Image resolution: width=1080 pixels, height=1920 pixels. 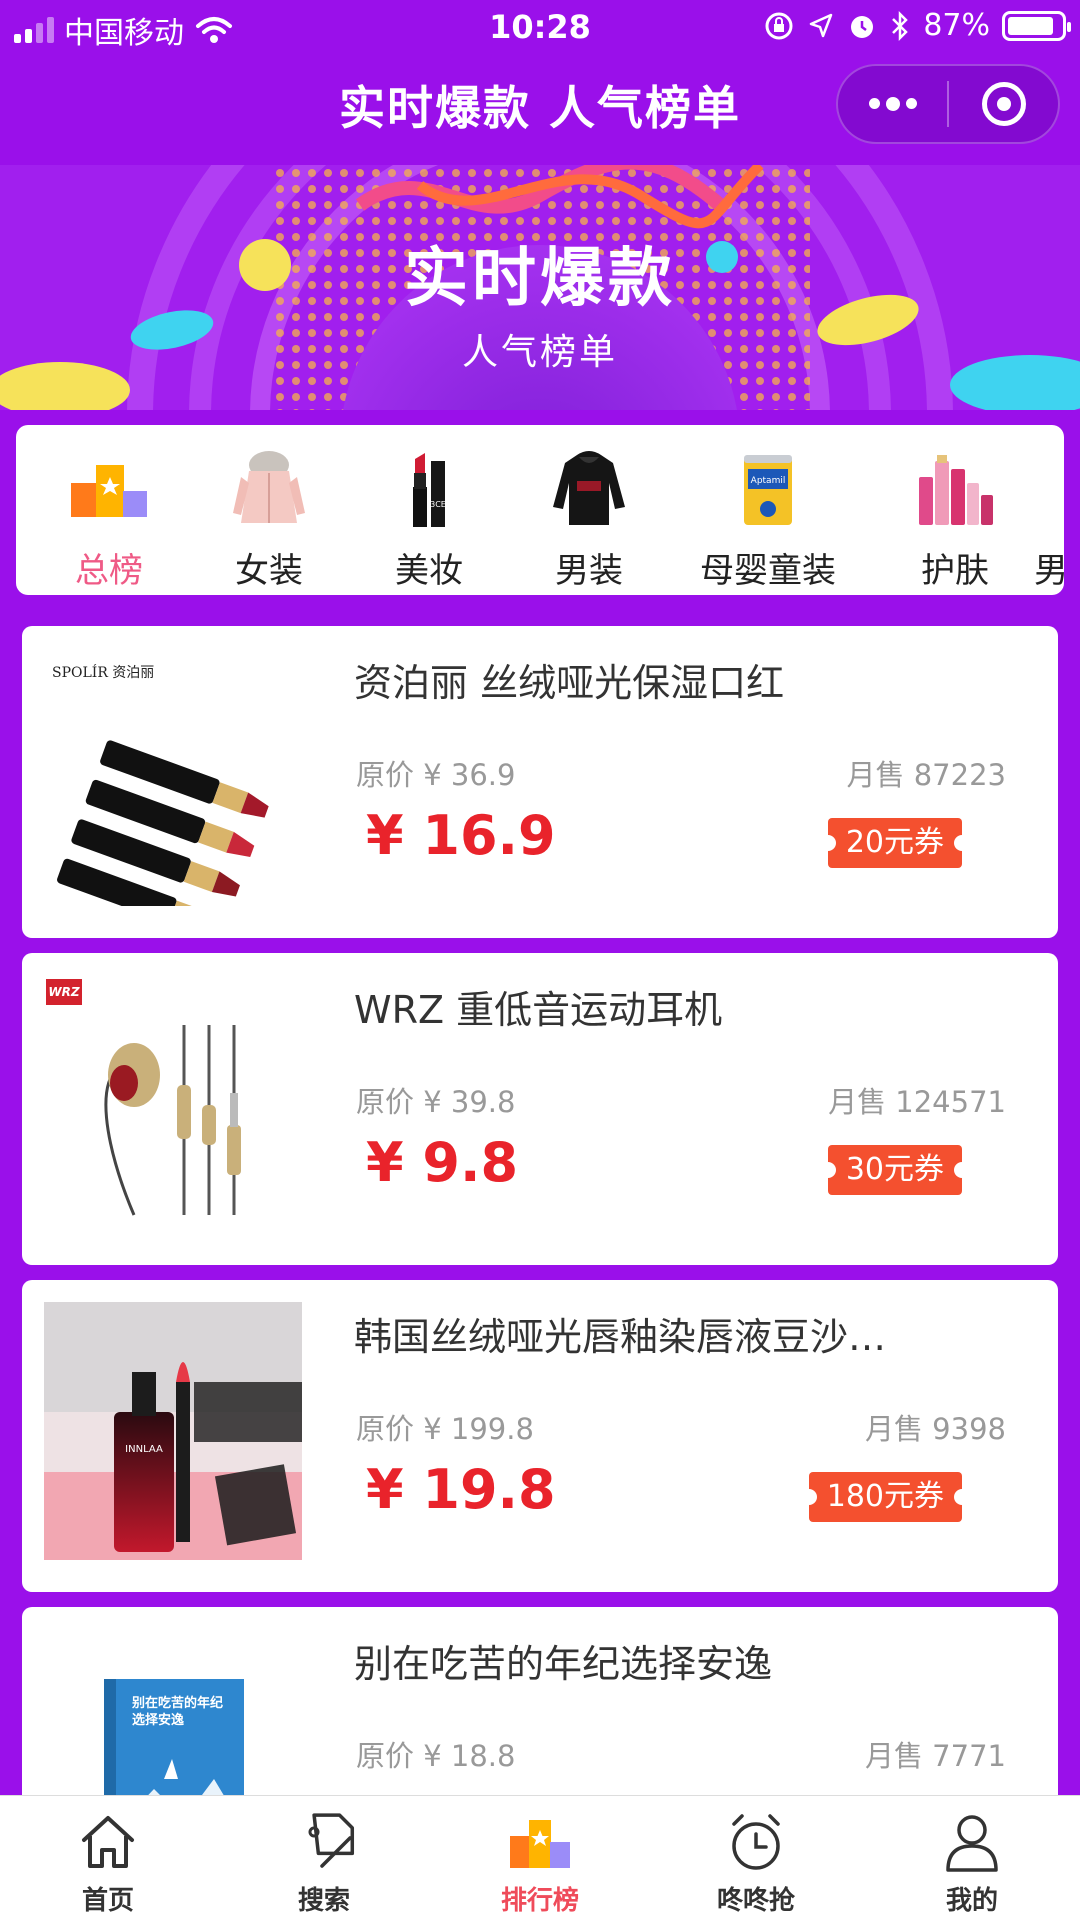 I want to click on category-all: 总榜, so click(x=109, y=510).